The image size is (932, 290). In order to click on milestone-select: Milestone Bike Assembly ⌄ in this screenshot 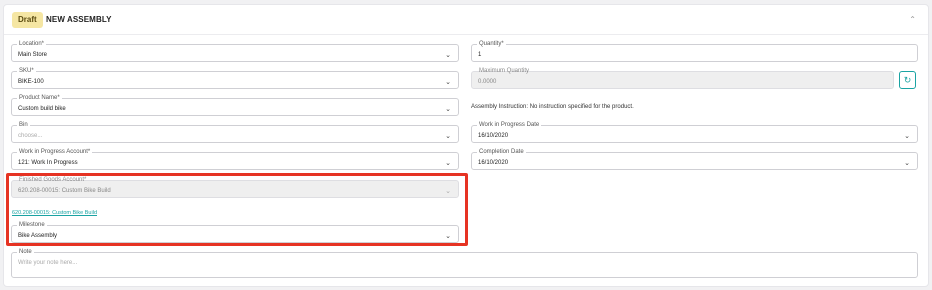, I will do `click(235, 232)`.